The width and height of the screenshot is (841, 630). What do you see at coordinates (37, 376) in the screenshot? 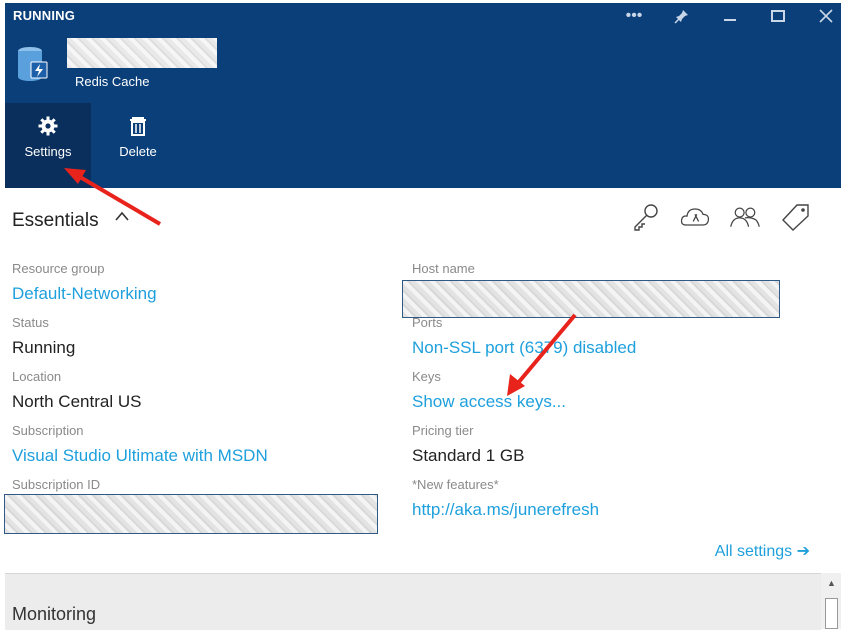
I see `location-label: Location` at bounding box center [37, 376].